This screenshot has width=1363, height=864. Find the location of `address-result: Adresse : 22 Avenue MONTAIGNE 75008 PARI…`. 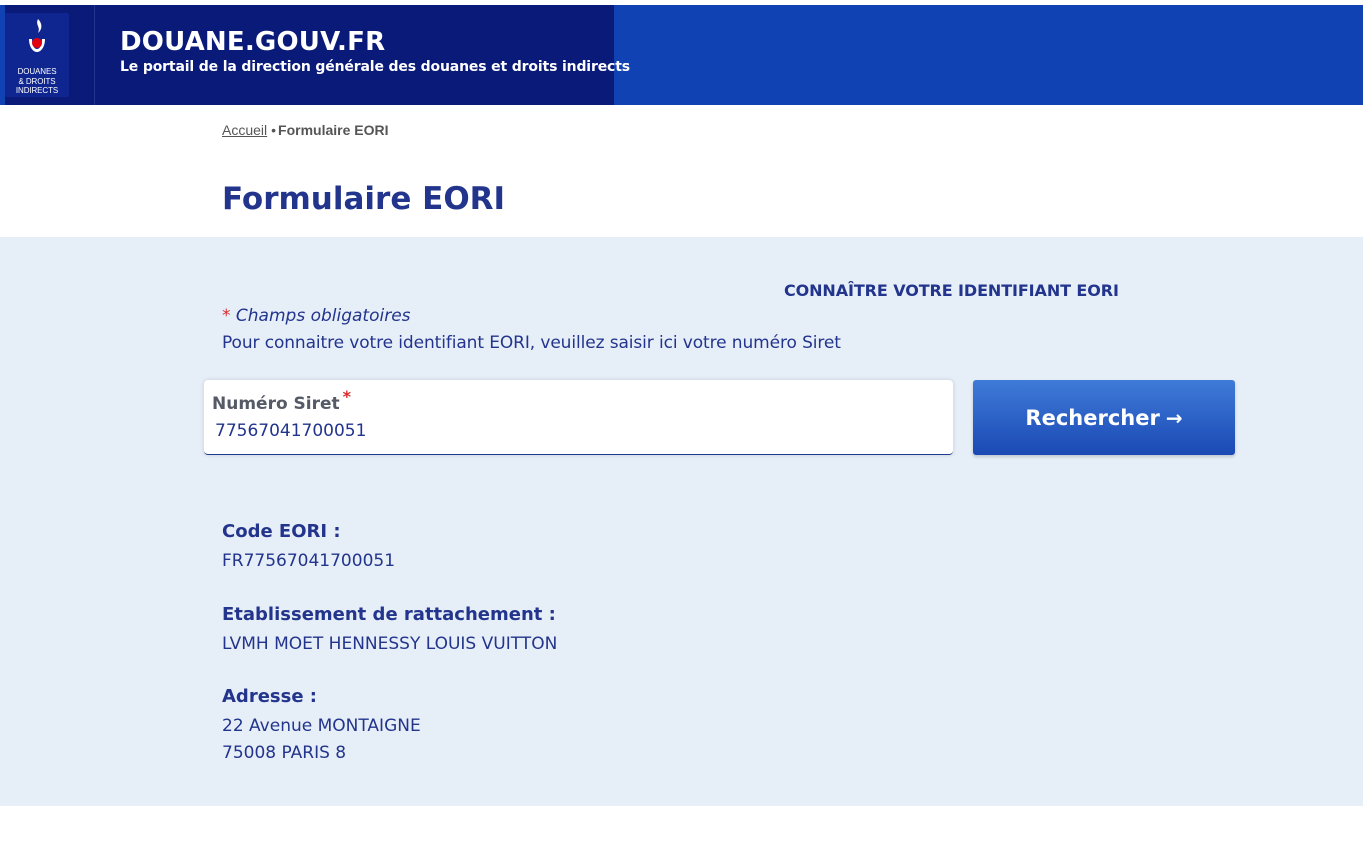

address-result: Adresse : 22 Avenue MONTAIGNE 75008 PARI… is located at coordinates (321, 726).